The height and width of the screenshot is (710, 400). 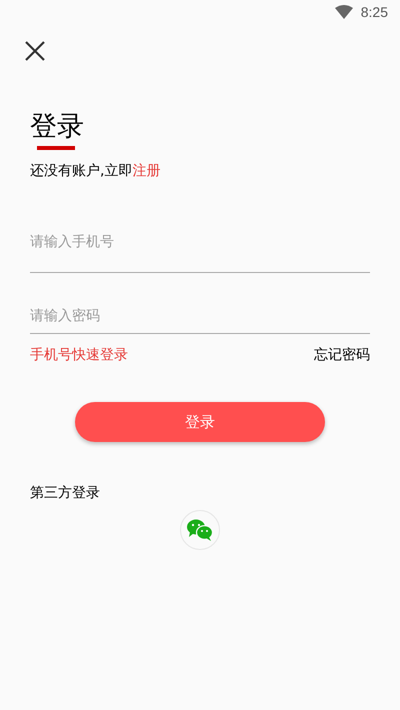 What do you see at coordinates (65, 493) in the screenshot?
I see `third-party-label: 第三方登录` at bounding box center [65, 493].